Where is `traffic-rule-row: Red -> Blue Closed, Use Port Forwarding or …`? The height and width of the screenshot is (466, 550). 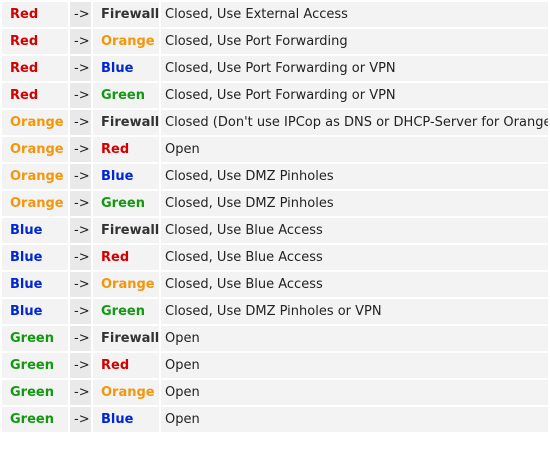 traffic-rule-row: Red -> Blue Closed, Use Port Forwarding or … is located at coordinates (275, 68).